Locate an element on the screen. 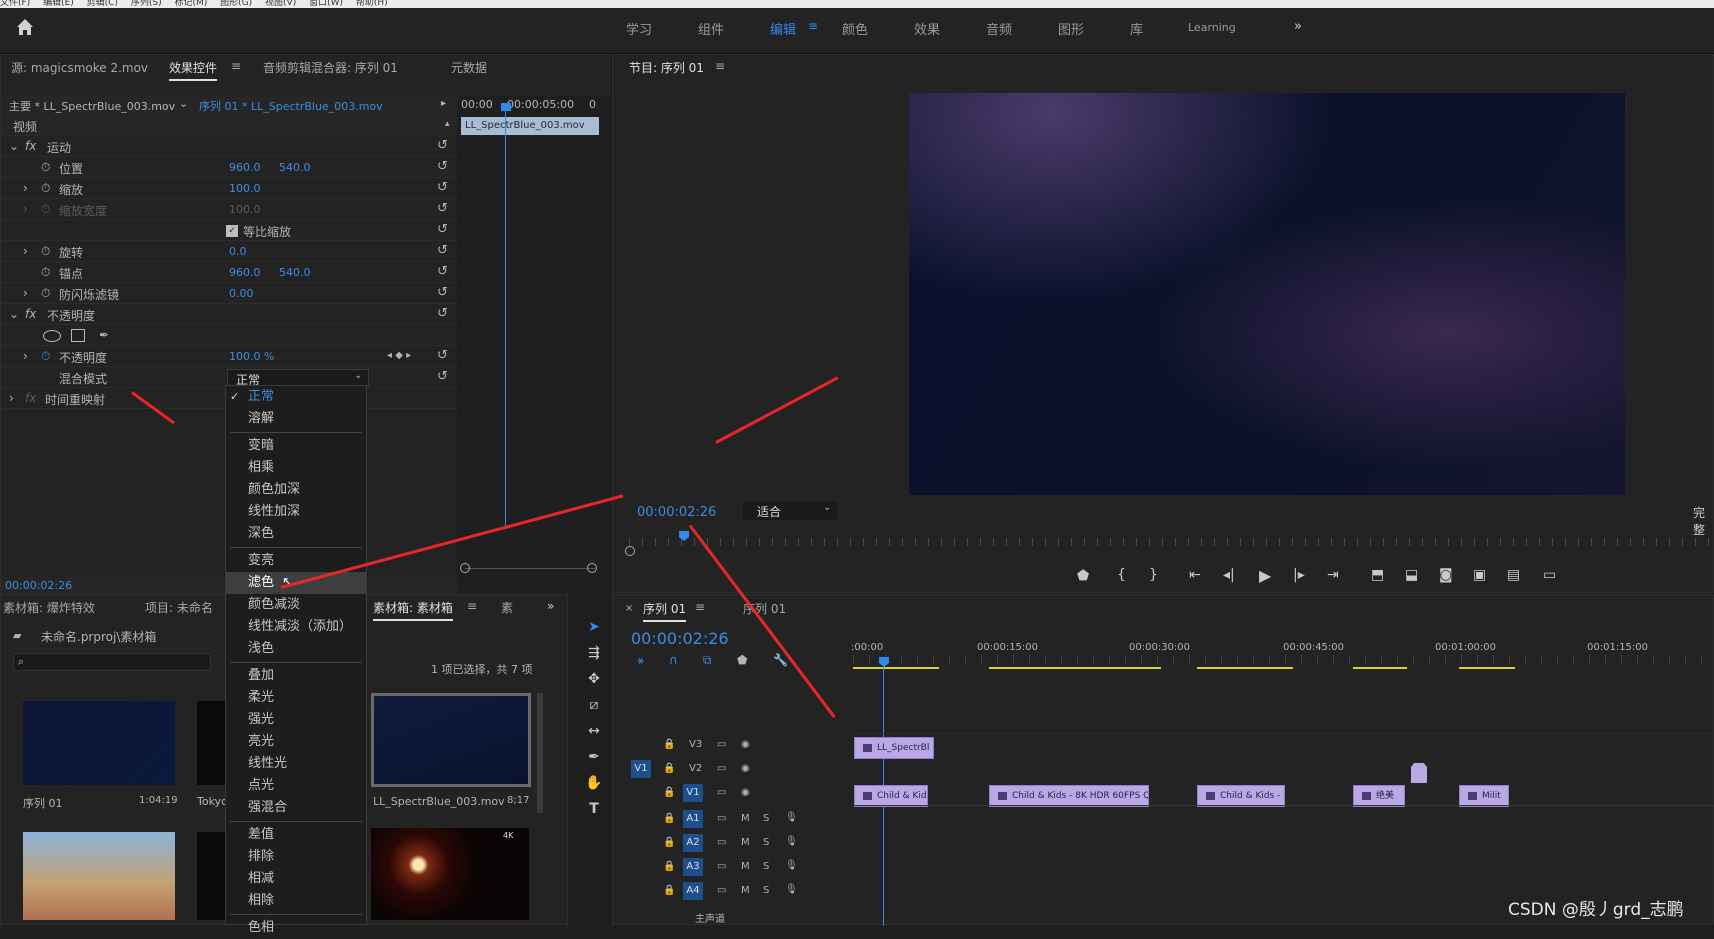 The width and height of the screenshot is (1714, 939). blend-mode-option: 线性减淡（添加） is located at coordinates (296, 627).